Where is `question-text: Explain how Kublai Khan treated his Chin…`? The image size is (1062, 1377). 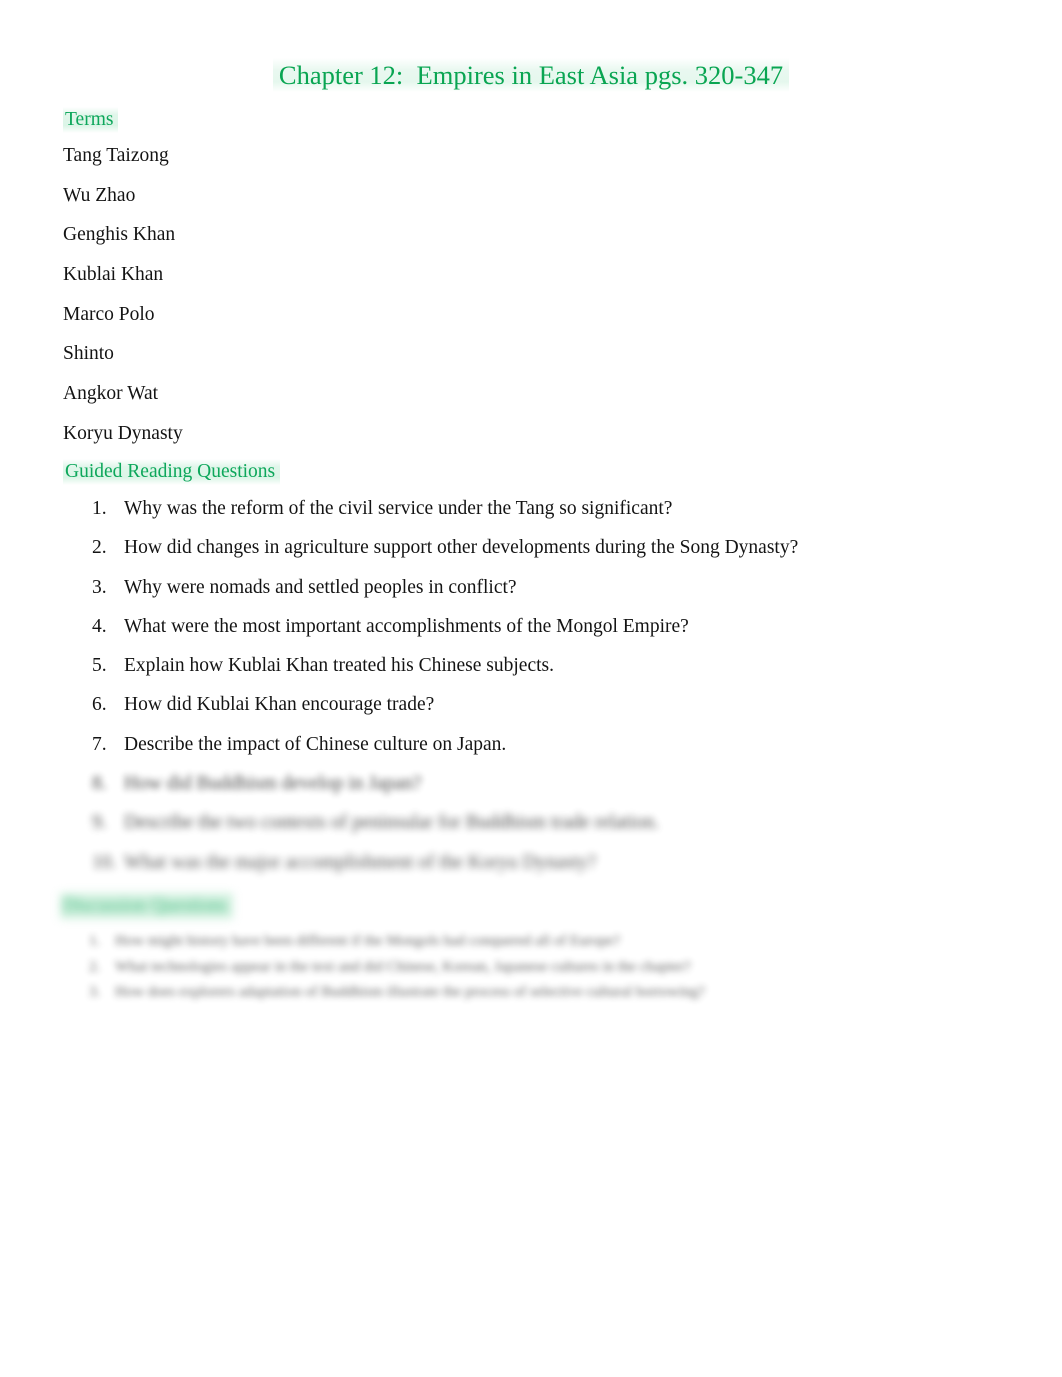 question-text: Explain how Kublai Khan treated his Chin… is located at coordinates (339, 666).